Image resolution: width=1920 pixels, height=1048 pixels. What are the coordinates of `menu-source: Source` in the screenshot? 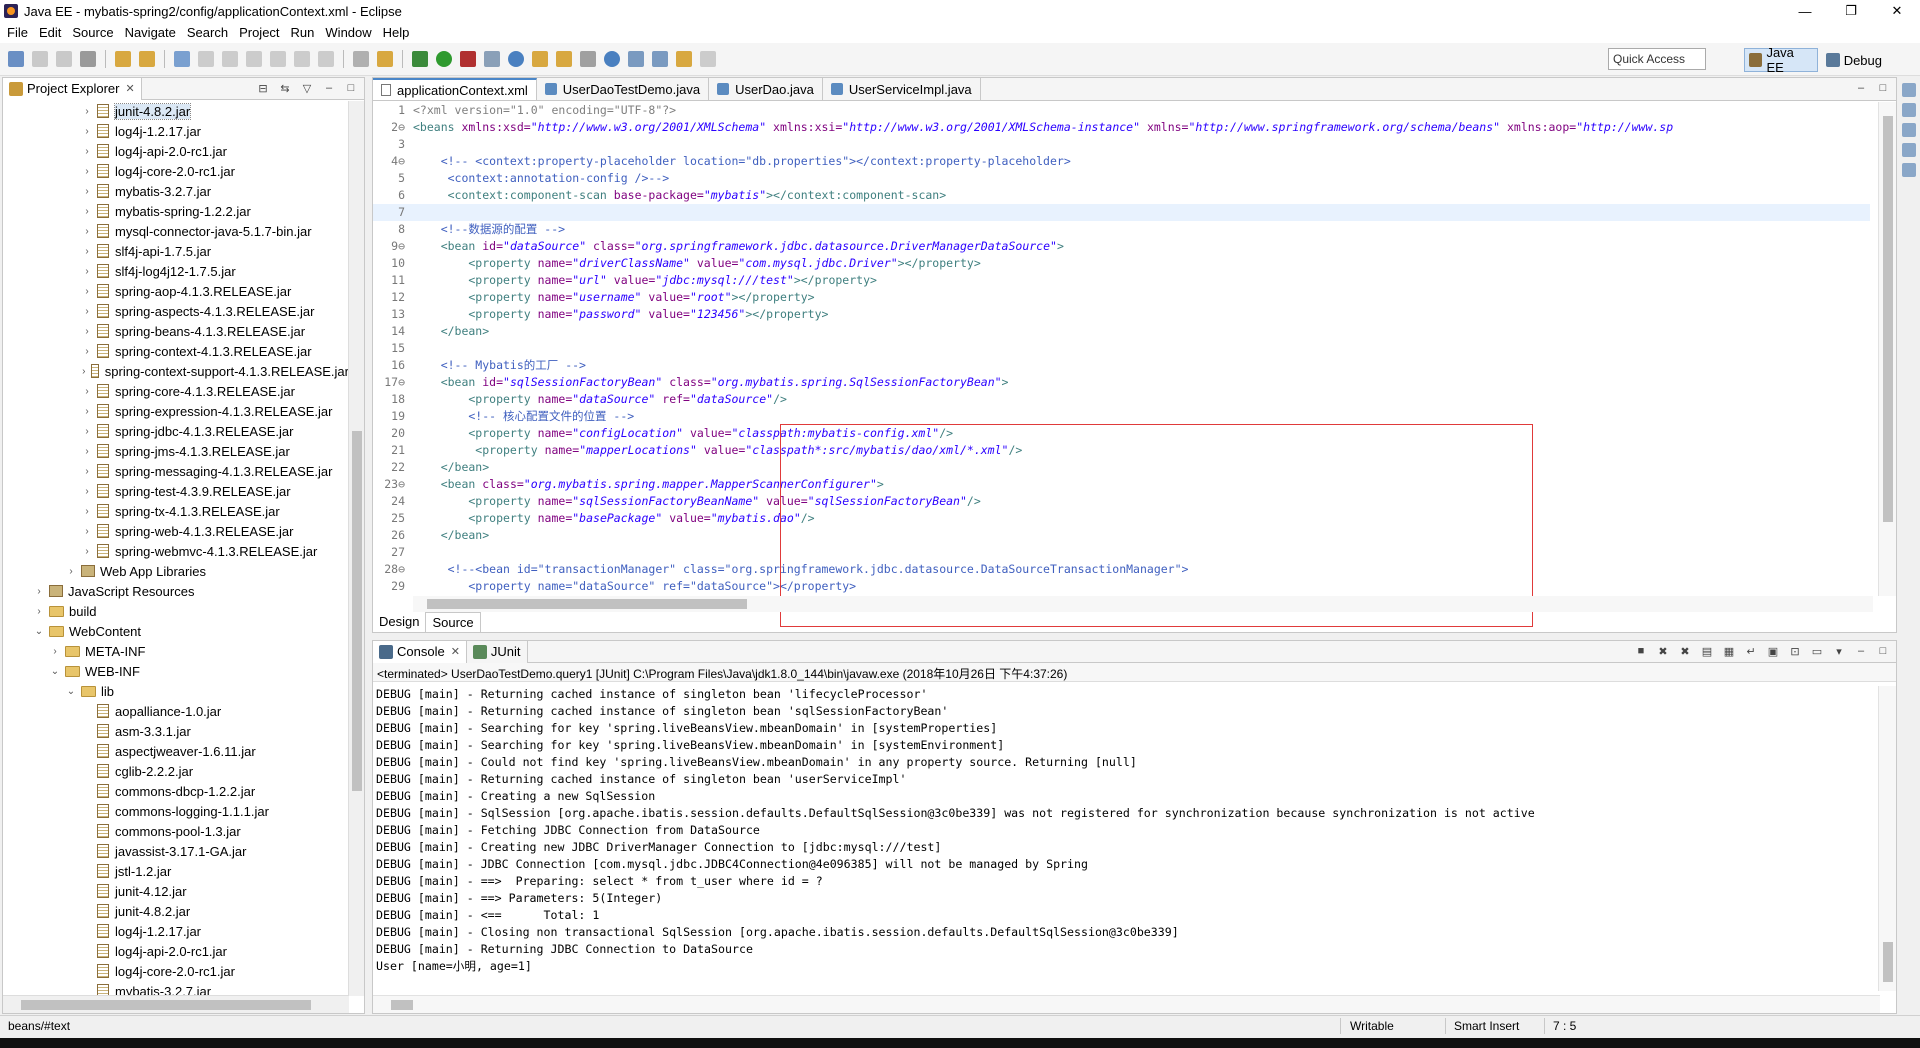 It's located at (92, 32).